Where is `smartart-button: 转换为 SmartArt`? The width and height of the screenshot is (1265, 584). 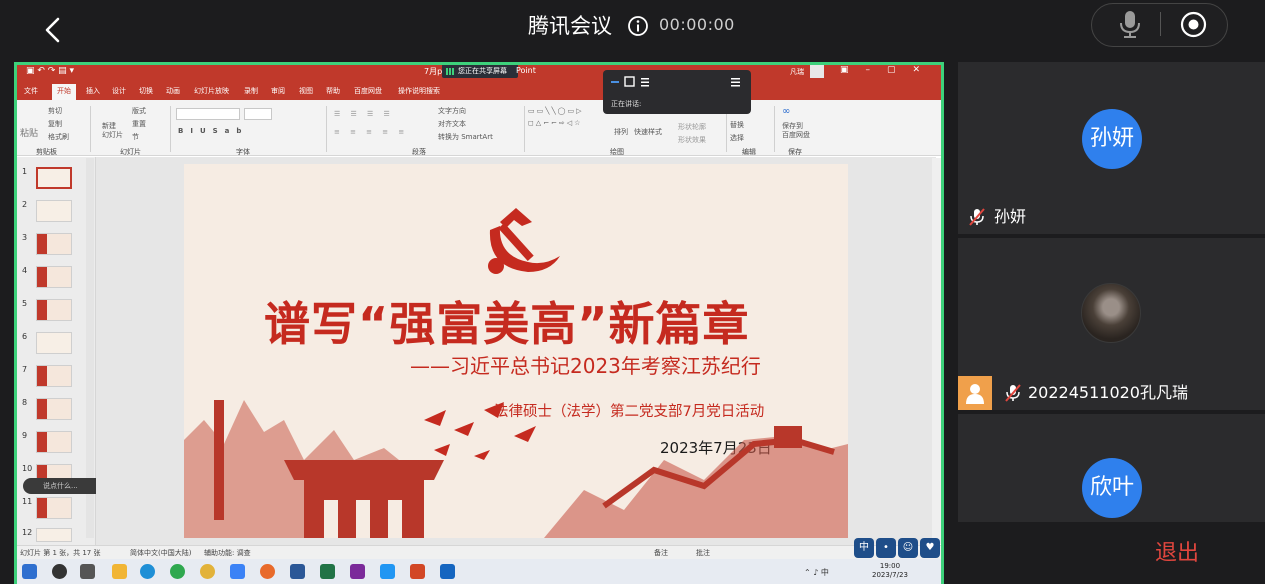
smartart-button: 转换为 SmartArt is located at coordinates (465, 137).